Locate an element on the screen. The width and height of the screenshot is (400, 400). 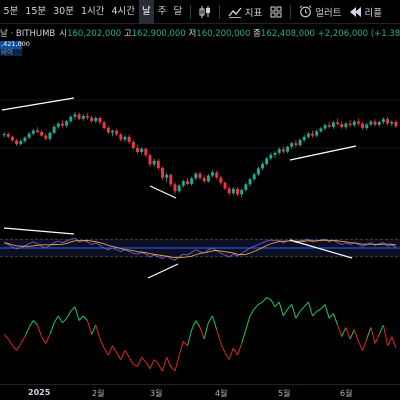
trendline is located at coordinates (163, 271).